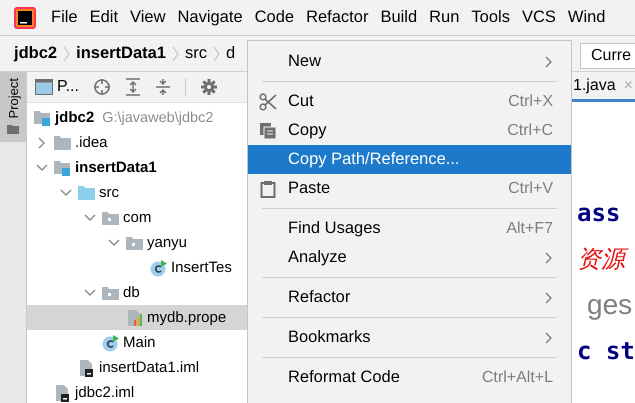 The height and width of the screenshot is (403, 635). What do you see at coordinates (530, 101) in the screenshot?
I see `shortcut-label: Ctrl+X` at bounding box center [530, 101].